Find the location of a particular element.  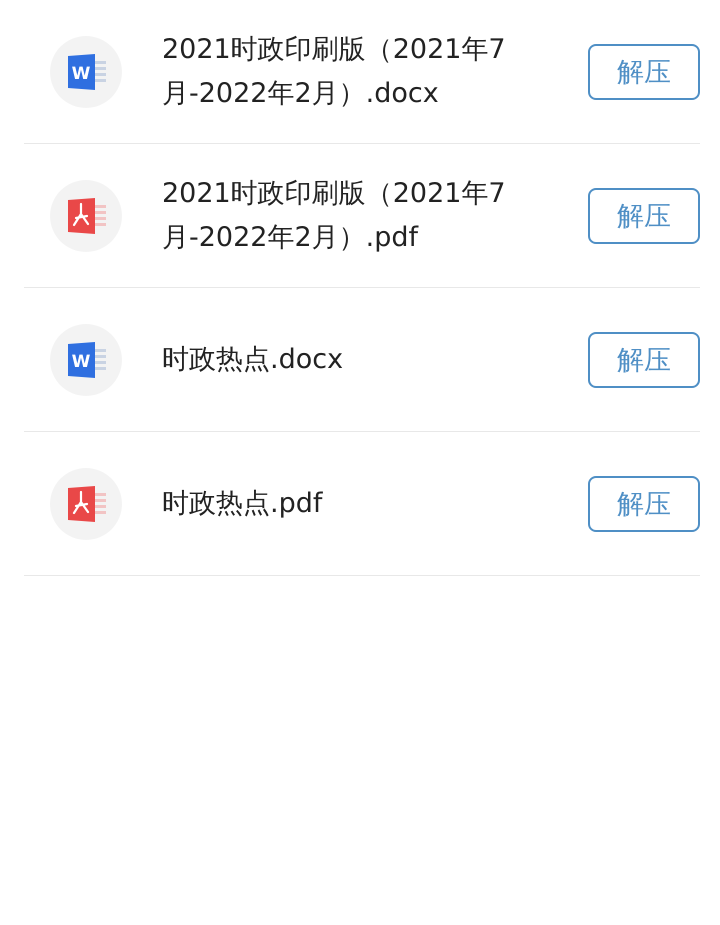

file-name: 2021时政印刷版（2021年7月-2022年2月）.pdf is located at coordinates (334, 215).